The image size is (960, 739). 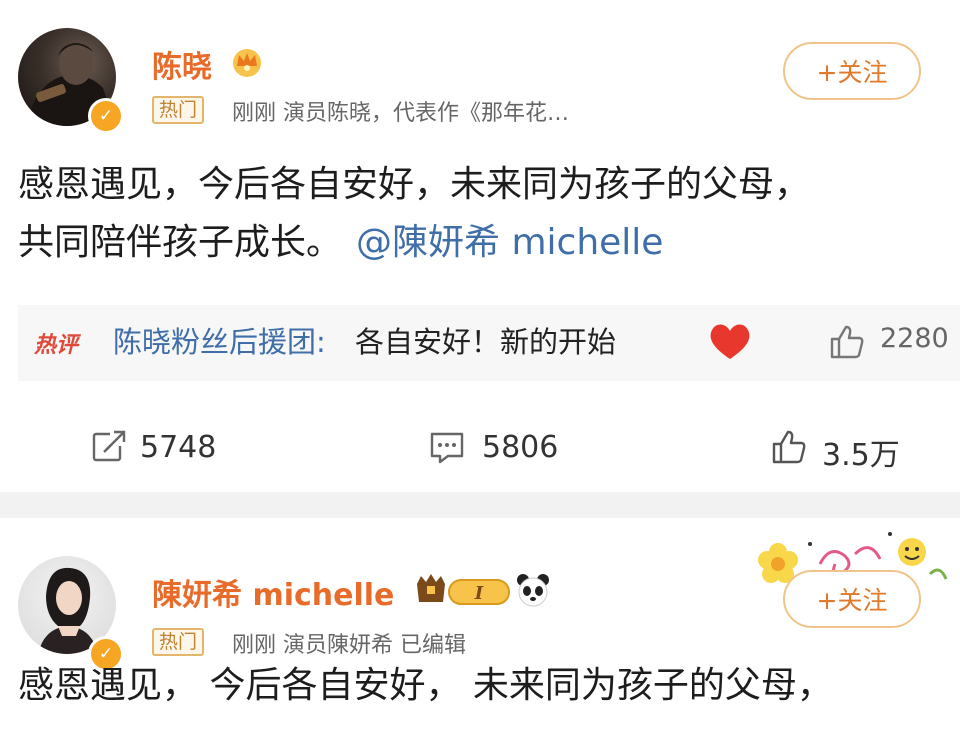 I want to click on hot-comment: 热评 陈晓粉丝后援团: 各自安好！新的开始 2280, so click(x=489, y=343).